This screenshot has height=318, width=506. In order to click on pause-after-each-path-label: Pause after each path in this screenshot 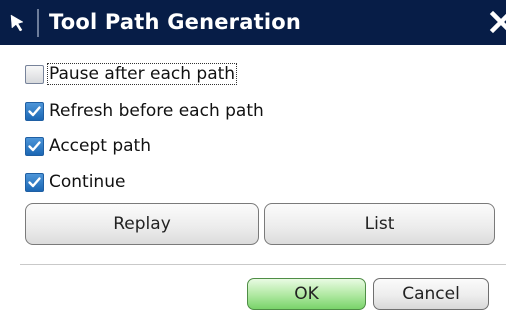, I will do `click(142, 74)`.